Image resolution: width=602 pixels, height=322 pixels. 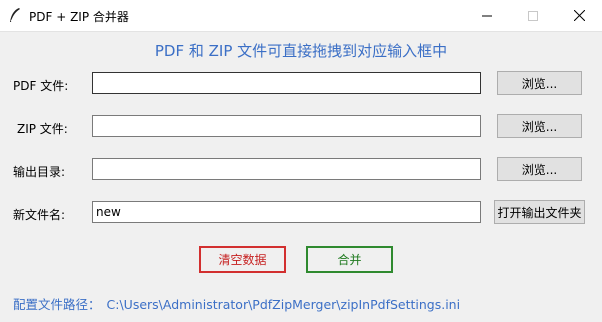 I want to click on drag-drop-hint: PDF 和 ZIP 文件可直接拖拽到对应输入框中, so click(x=301, y=51).